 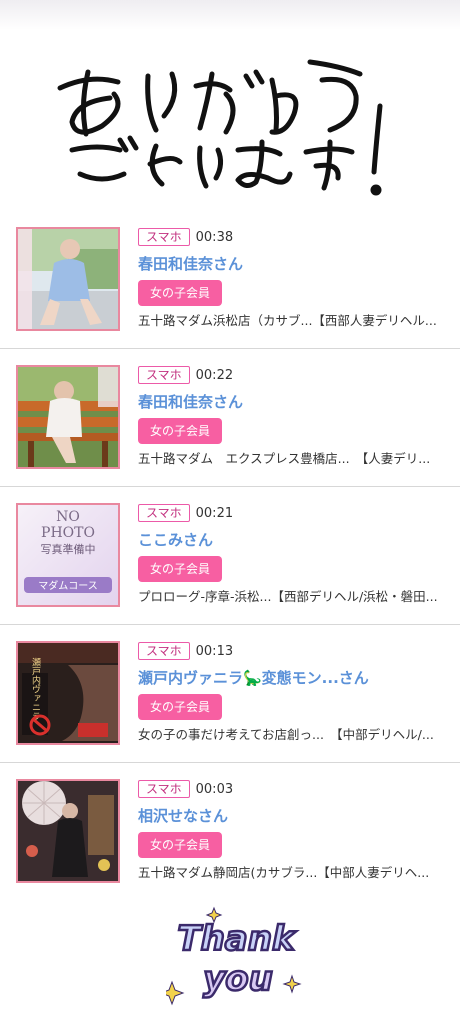 What do you see at coordinates (68, 533) in the screenshot?
I see `photo-text: PHOTO` at bounding box center [68, 533].